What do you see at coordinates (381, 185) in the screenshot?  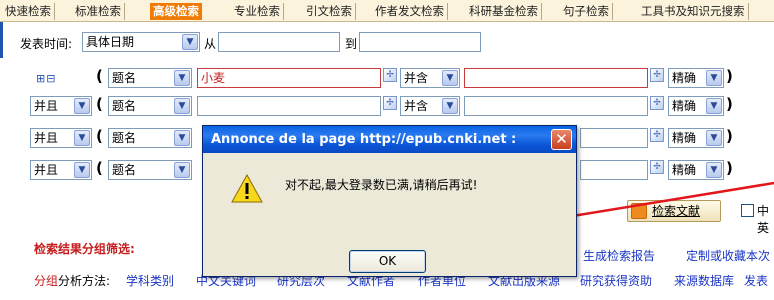 I see `dialog-message: 对不起,最大登录数已满,请稍后再试!` at bounding box center [381, 185].